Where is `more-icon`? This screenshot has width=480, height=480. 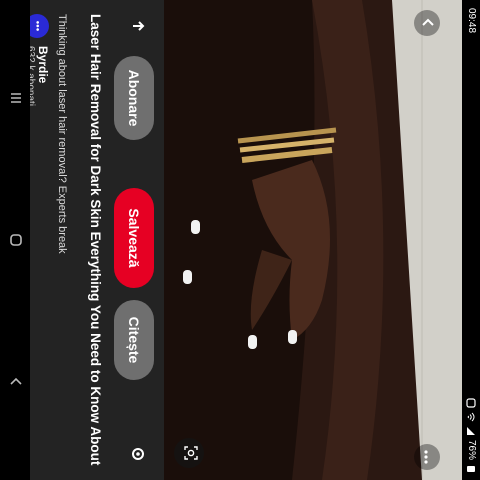
more-icon is located at coordinates (427, 457).